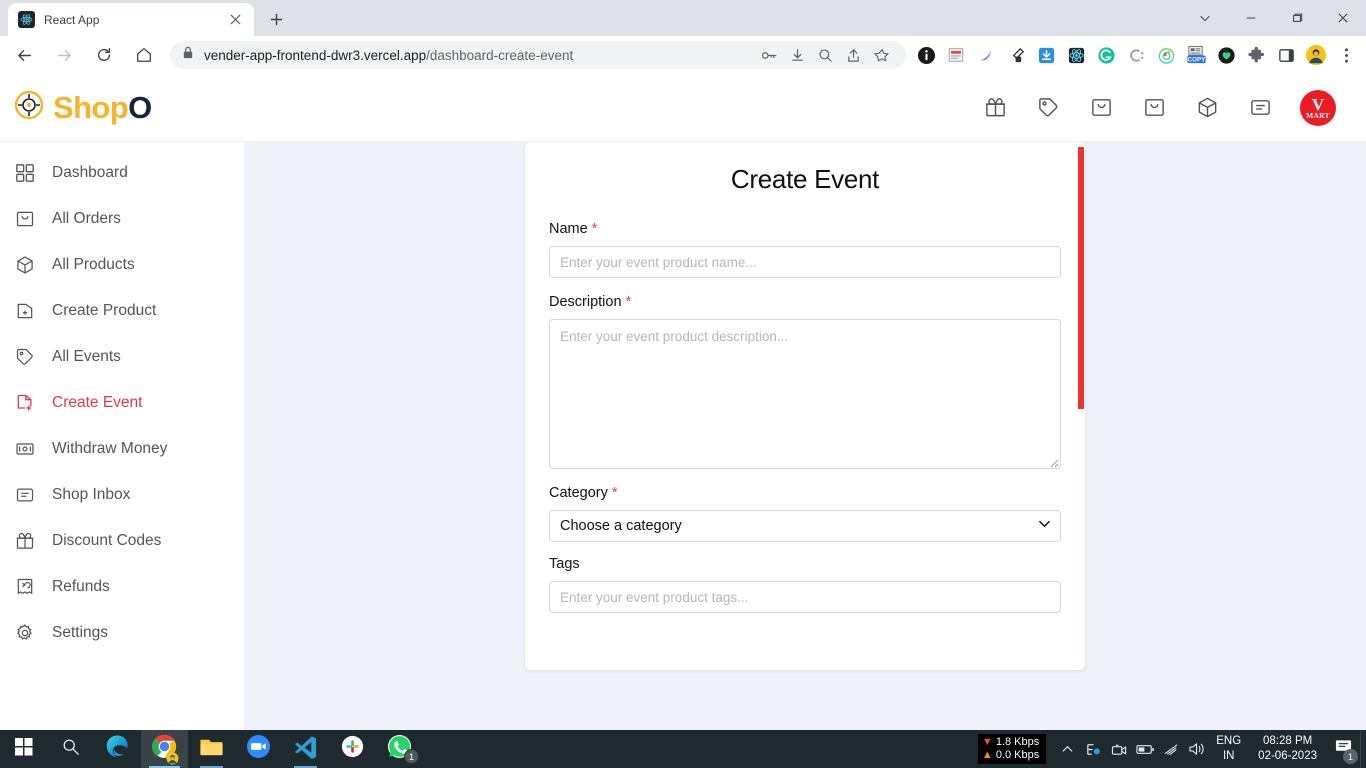  I want to click on extensions-tray: COPY, so click(1137, 55).